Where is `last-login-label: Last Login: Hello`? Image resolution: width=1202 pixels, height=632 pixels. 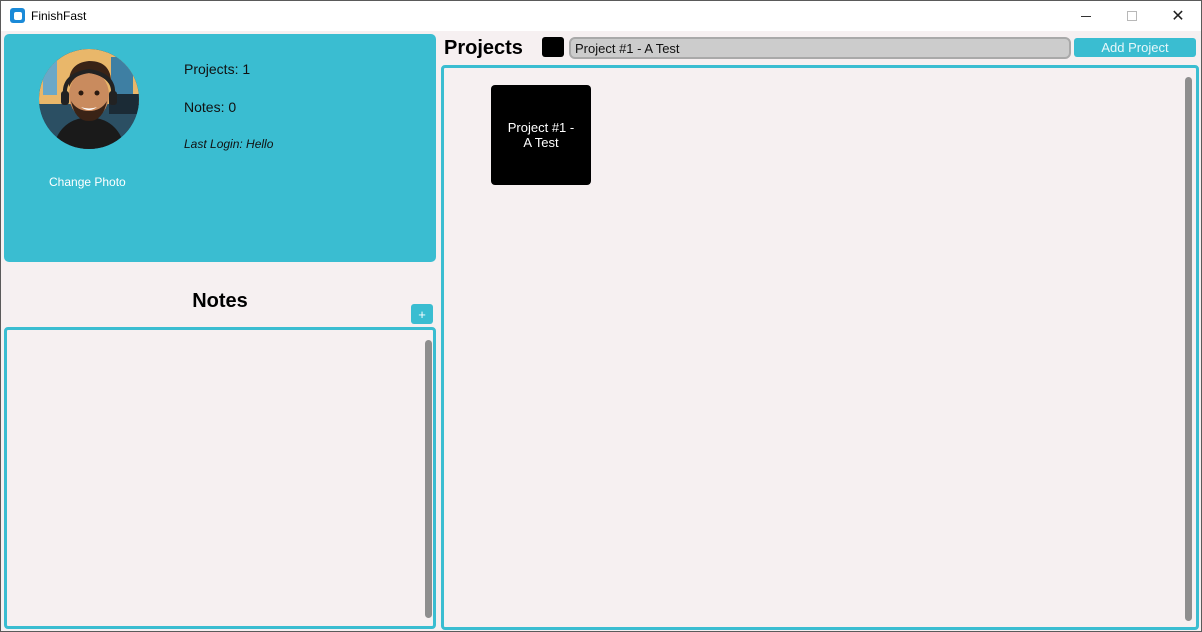 last-login-label: Last Login: Hello is located at coordinates (229, 144).